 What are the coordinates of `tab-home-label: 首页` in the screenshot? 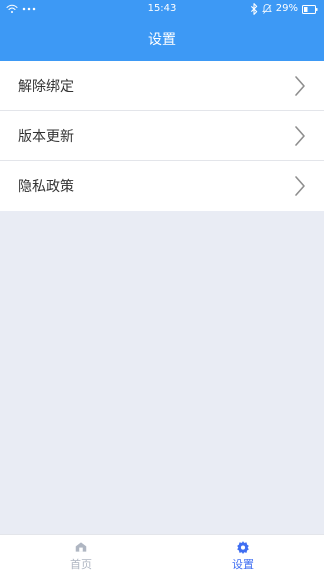 It's located at (81, 564).